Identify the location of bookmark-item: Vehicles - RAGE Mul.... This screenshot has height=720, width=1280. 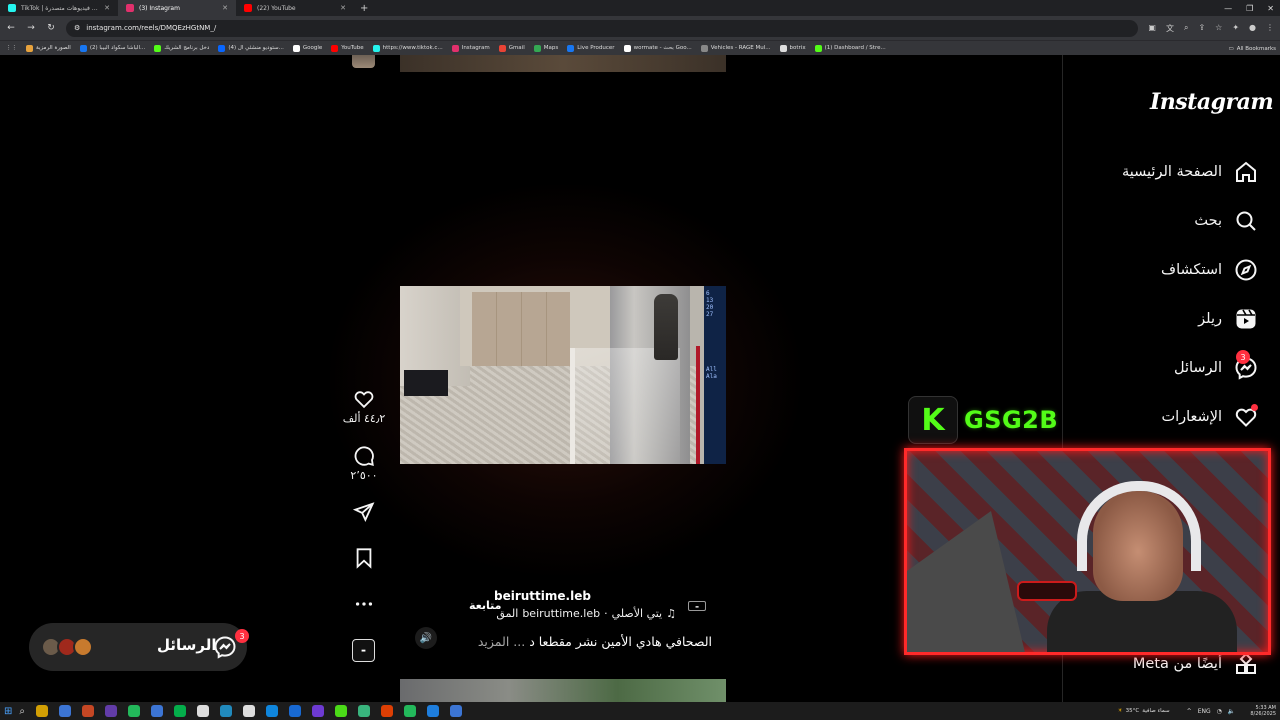
(735, 48).